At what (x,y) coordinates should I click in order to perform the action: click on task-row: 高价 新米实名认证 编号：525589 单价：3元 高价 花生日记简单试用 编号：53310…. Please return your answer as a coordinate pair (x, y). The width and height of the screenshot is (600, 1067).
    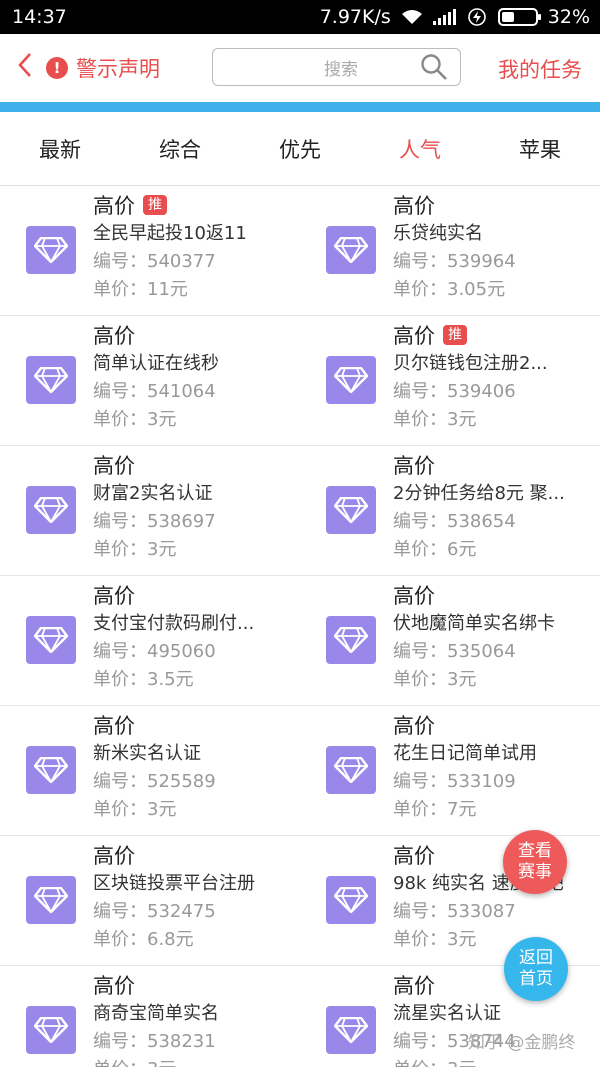
    Looking at the image, I should click on (300, 771).